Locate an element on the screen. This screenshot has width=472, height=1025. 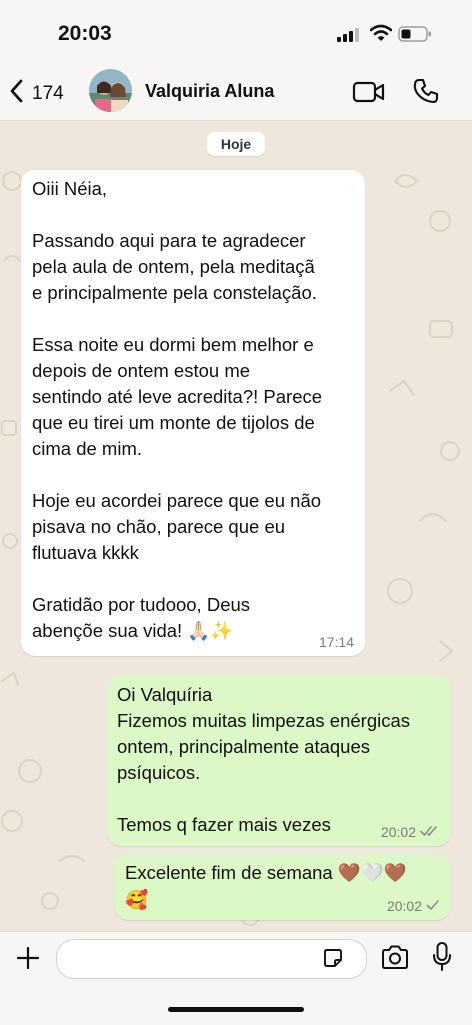
back-button: 174 is located at coordinates (36, 93).